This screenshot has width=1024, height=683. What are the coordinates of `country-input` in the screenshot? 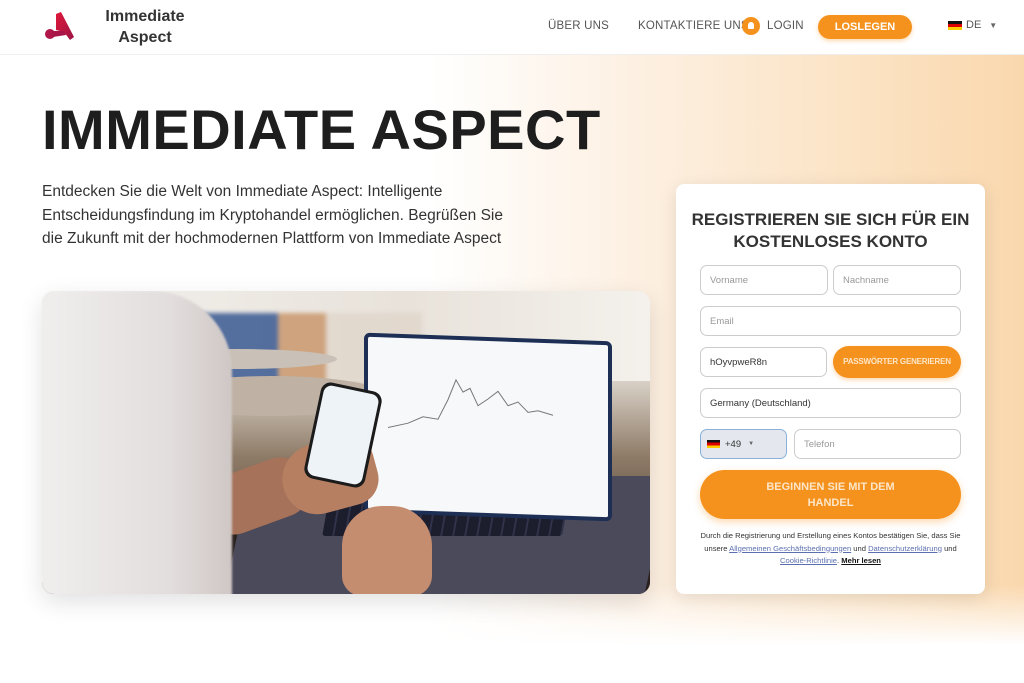 It's located at (830, 403).